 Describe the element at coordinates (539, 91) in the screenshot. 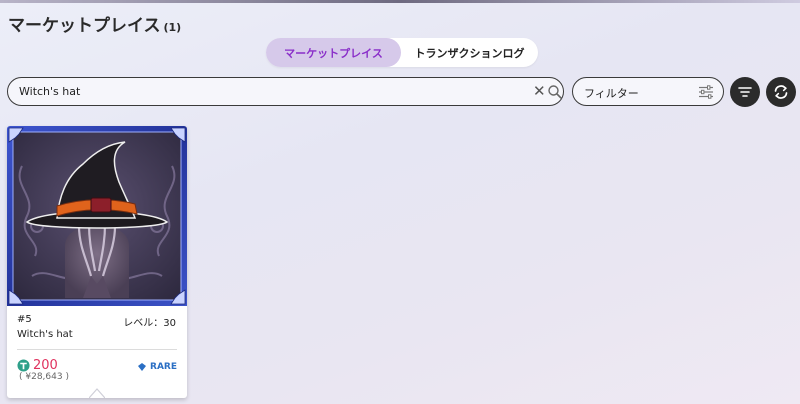

I see `close-icon: ✕` at that location.